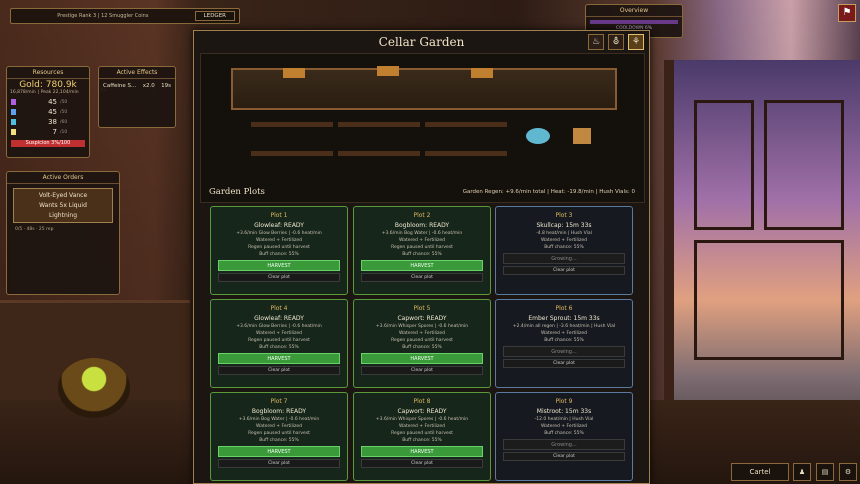  Describe the element at coordinates (237, 192) in the screenshot. I see `garden-title: Garden Plots` at that location.